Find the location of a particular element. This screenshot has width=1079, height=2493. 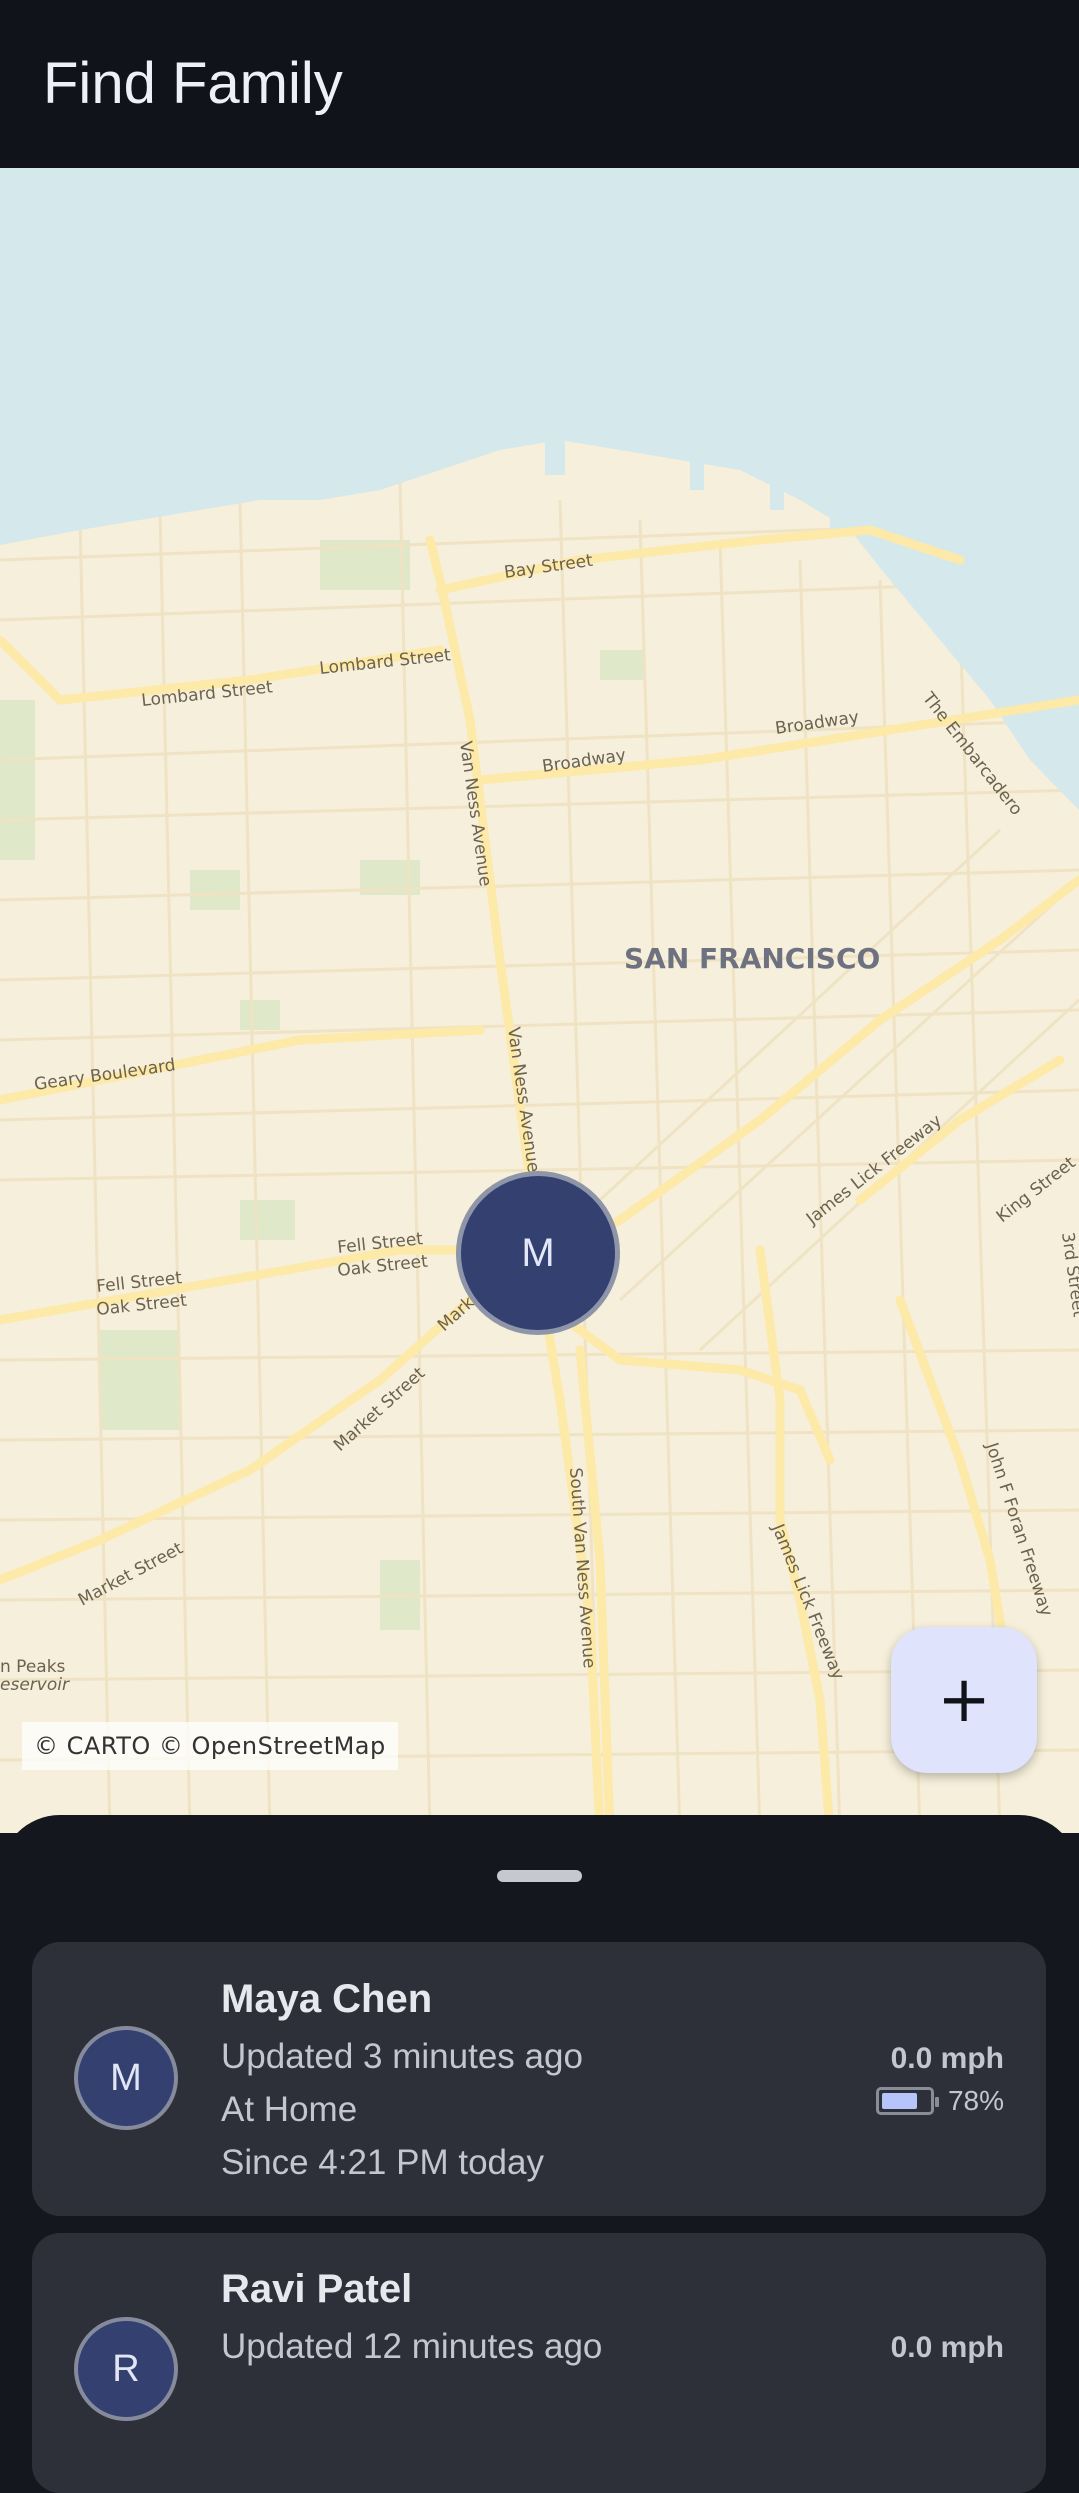

map-attribution: © CARTO © OpenStreetMap is located at coordinates (210, 1746).